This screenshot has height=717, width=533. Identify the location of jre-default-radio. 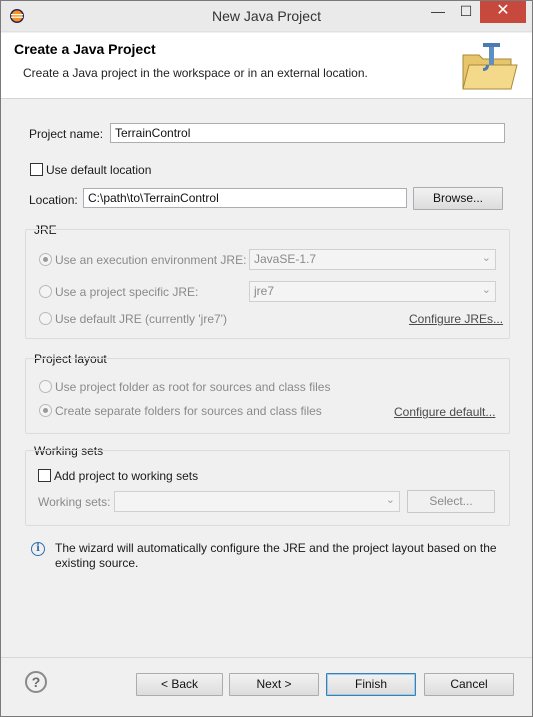
(45, 318).